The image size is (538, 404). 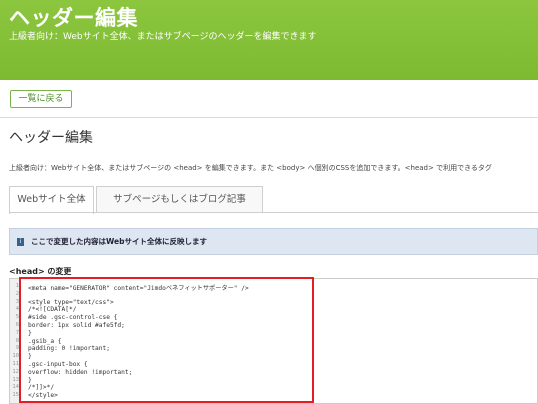 I want to click on line-number: 9, so click(x=17, y=348).